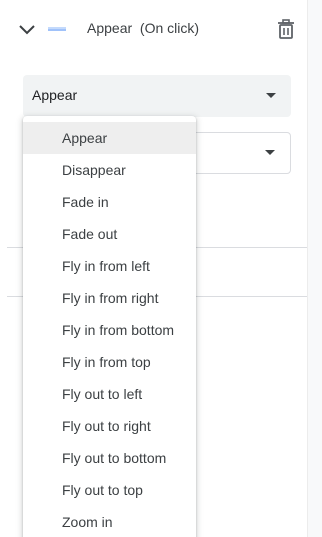 The height and width of the screenshot is (537, 322). Describe the element at coordinates (109, 330) in the screenshot. I see `menu-item: Fly in from bottom` at that location.